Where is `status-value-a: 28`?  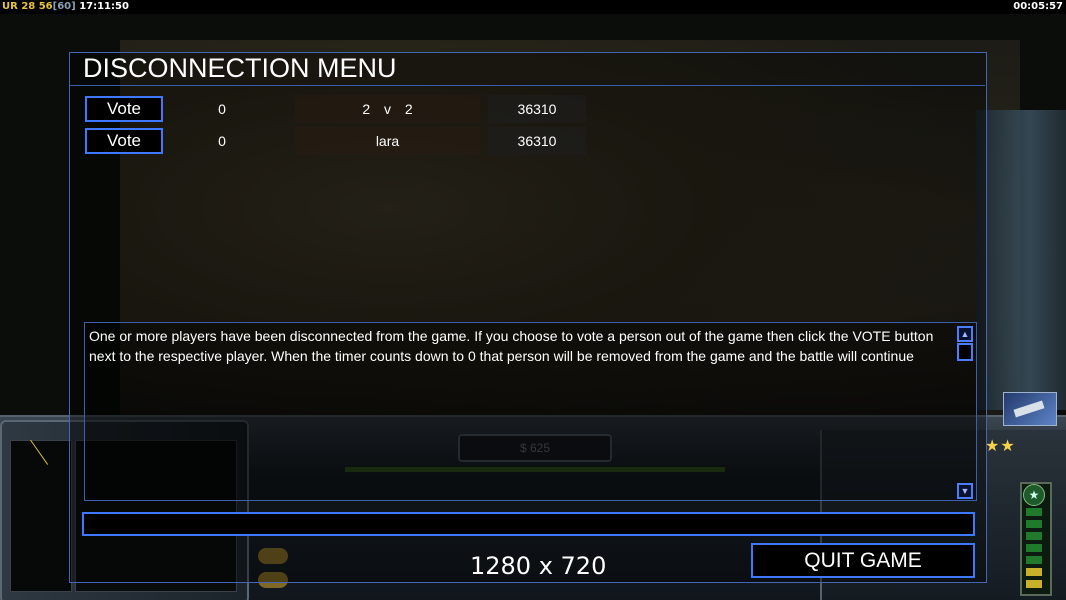 status-value-a: 28 is located at coordinates (28, 6).